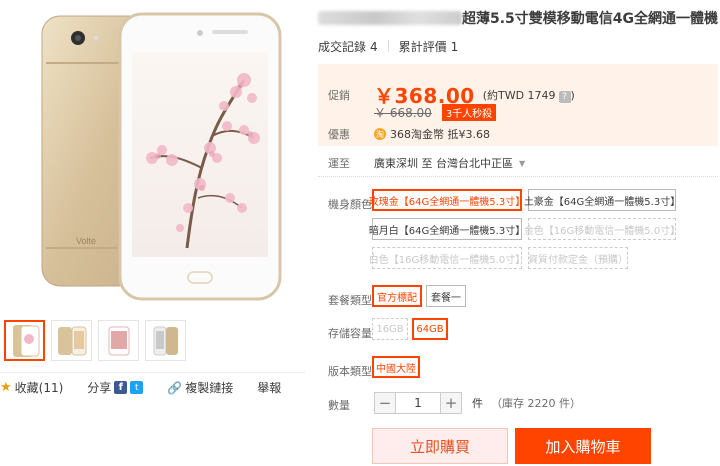 The width and height of the screenshot is (720, 466). What do you see at coordinates (137, 387) in the screenshot?
I see `twitter-icon: t` at bounding box center [137, 387].